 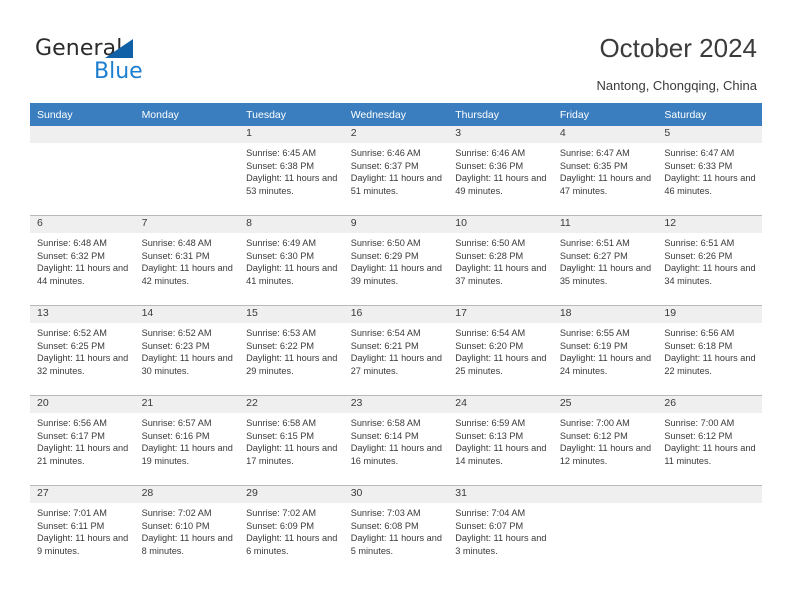 I want to click on weekday-header-friday: Friday, so click(x=605, y=114).